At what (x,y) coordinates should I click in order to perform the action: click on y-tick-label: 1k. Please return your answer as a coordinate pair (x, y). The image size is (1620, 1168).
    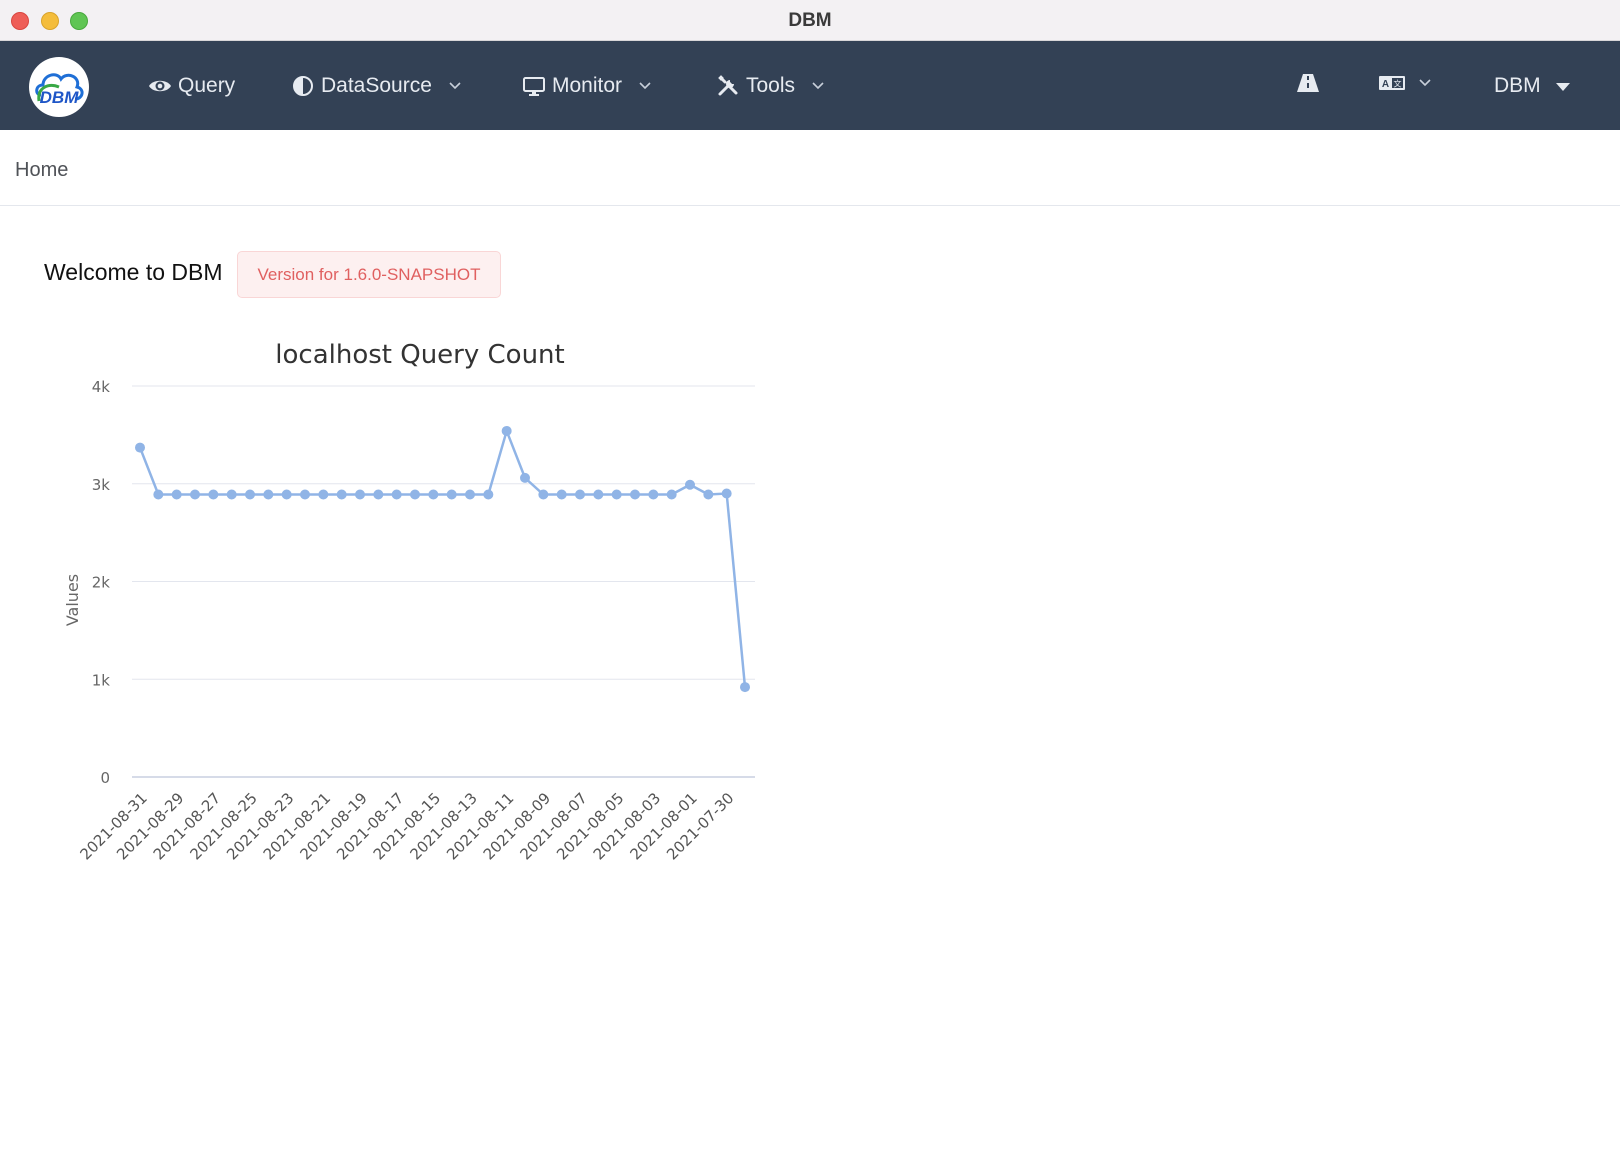
    Looking at the image, I should click on (101, 680).